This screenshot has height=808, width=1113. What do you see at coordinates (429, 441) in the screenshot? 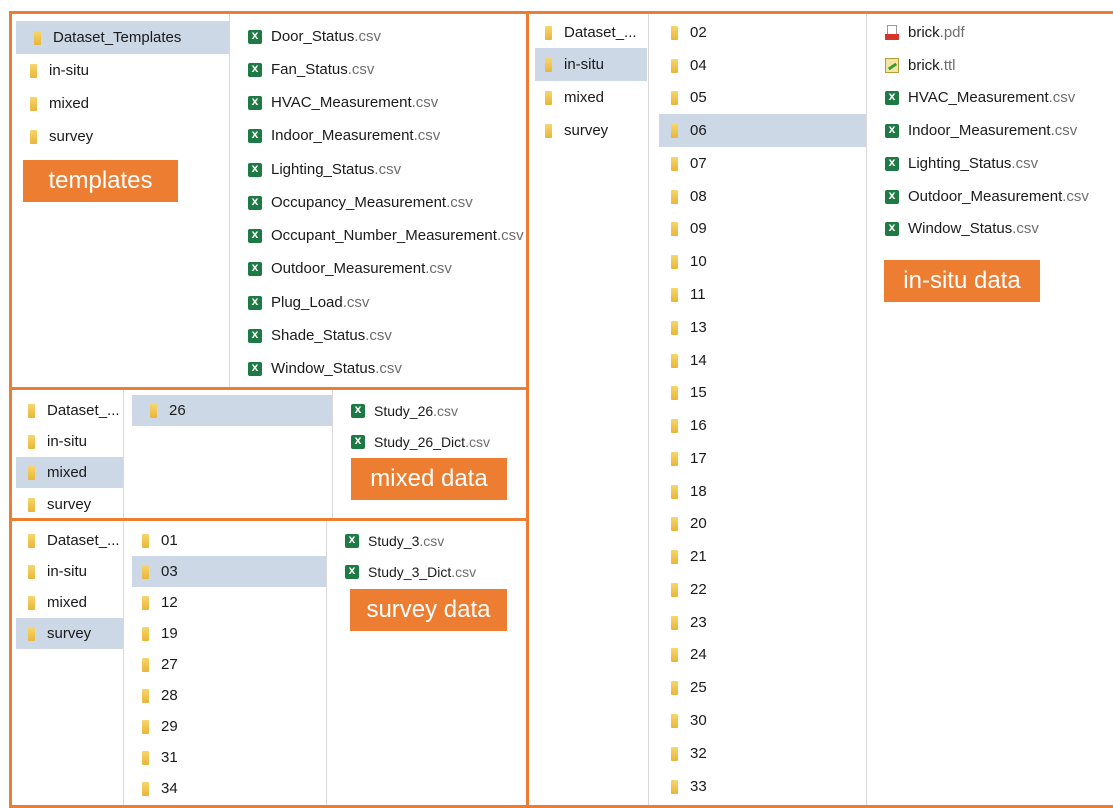
I see `file-item: X Study_26_Dict .csv` at bounding box center [429, 441].